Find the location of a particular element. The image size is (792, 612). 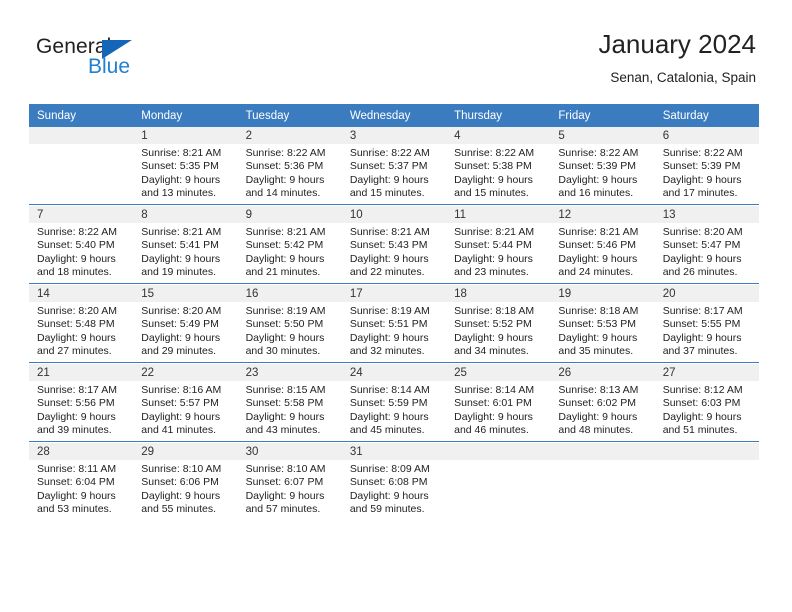

daylight-text-line2: and 45 minutes. is located at coordinates (387, 430).